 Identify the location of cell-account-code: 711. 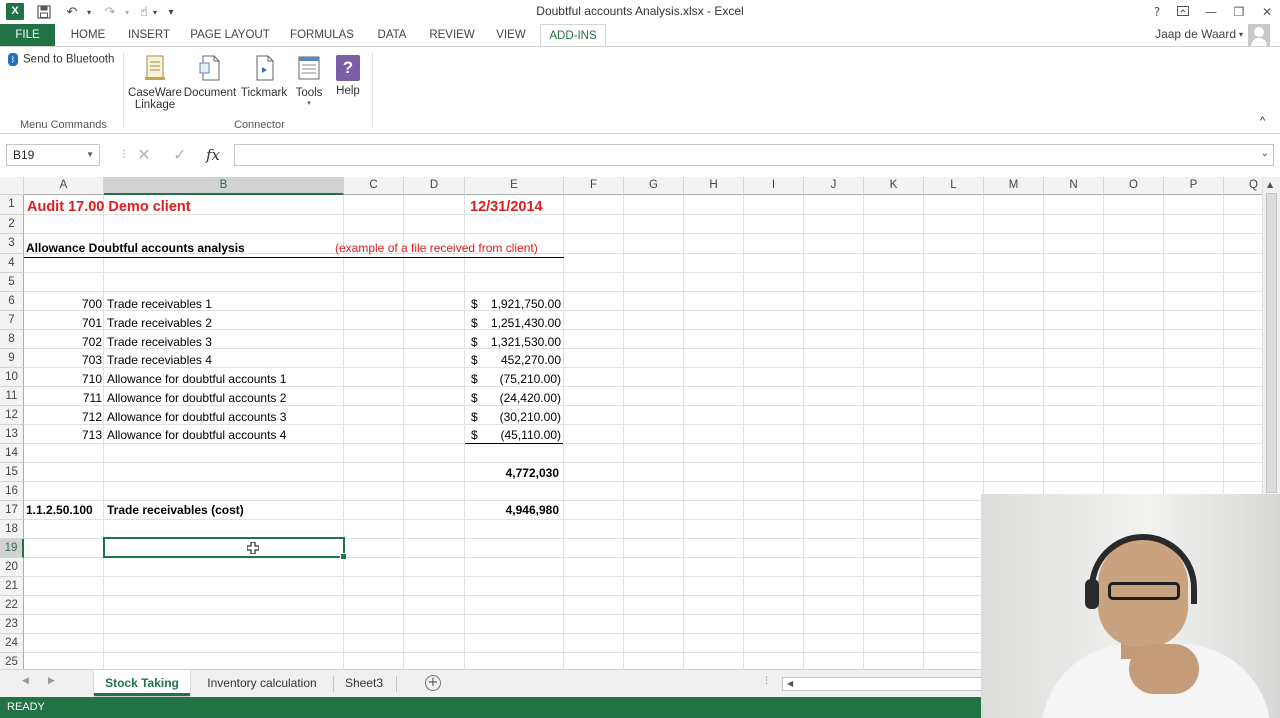
(63, 398).